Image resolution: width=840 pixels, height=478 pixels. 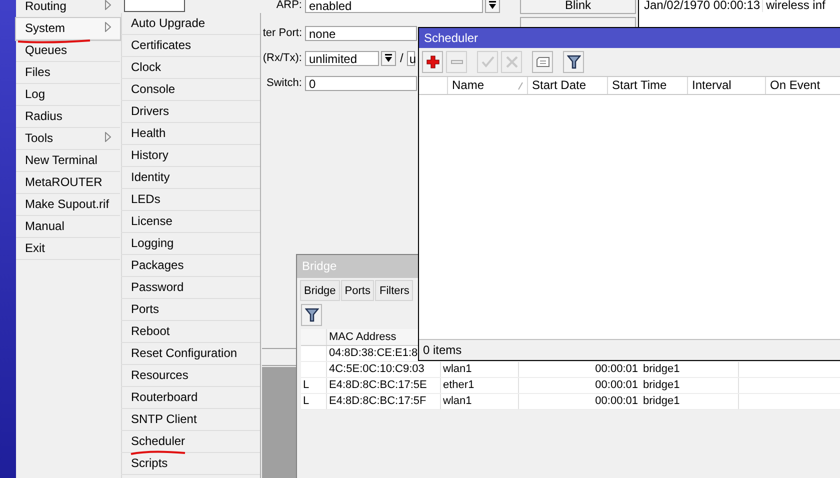 I want to click on menu-item: Certificates, so click(x=190, y=46).